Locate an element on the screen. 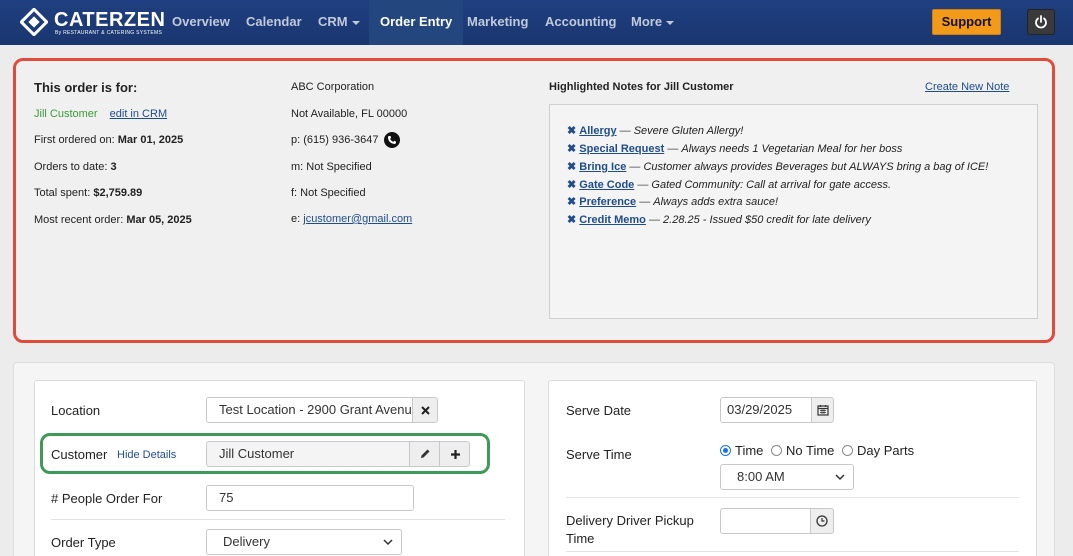 This screenshot has width=1073, height=556. clear-location-button is located at coordinates (425, 410).